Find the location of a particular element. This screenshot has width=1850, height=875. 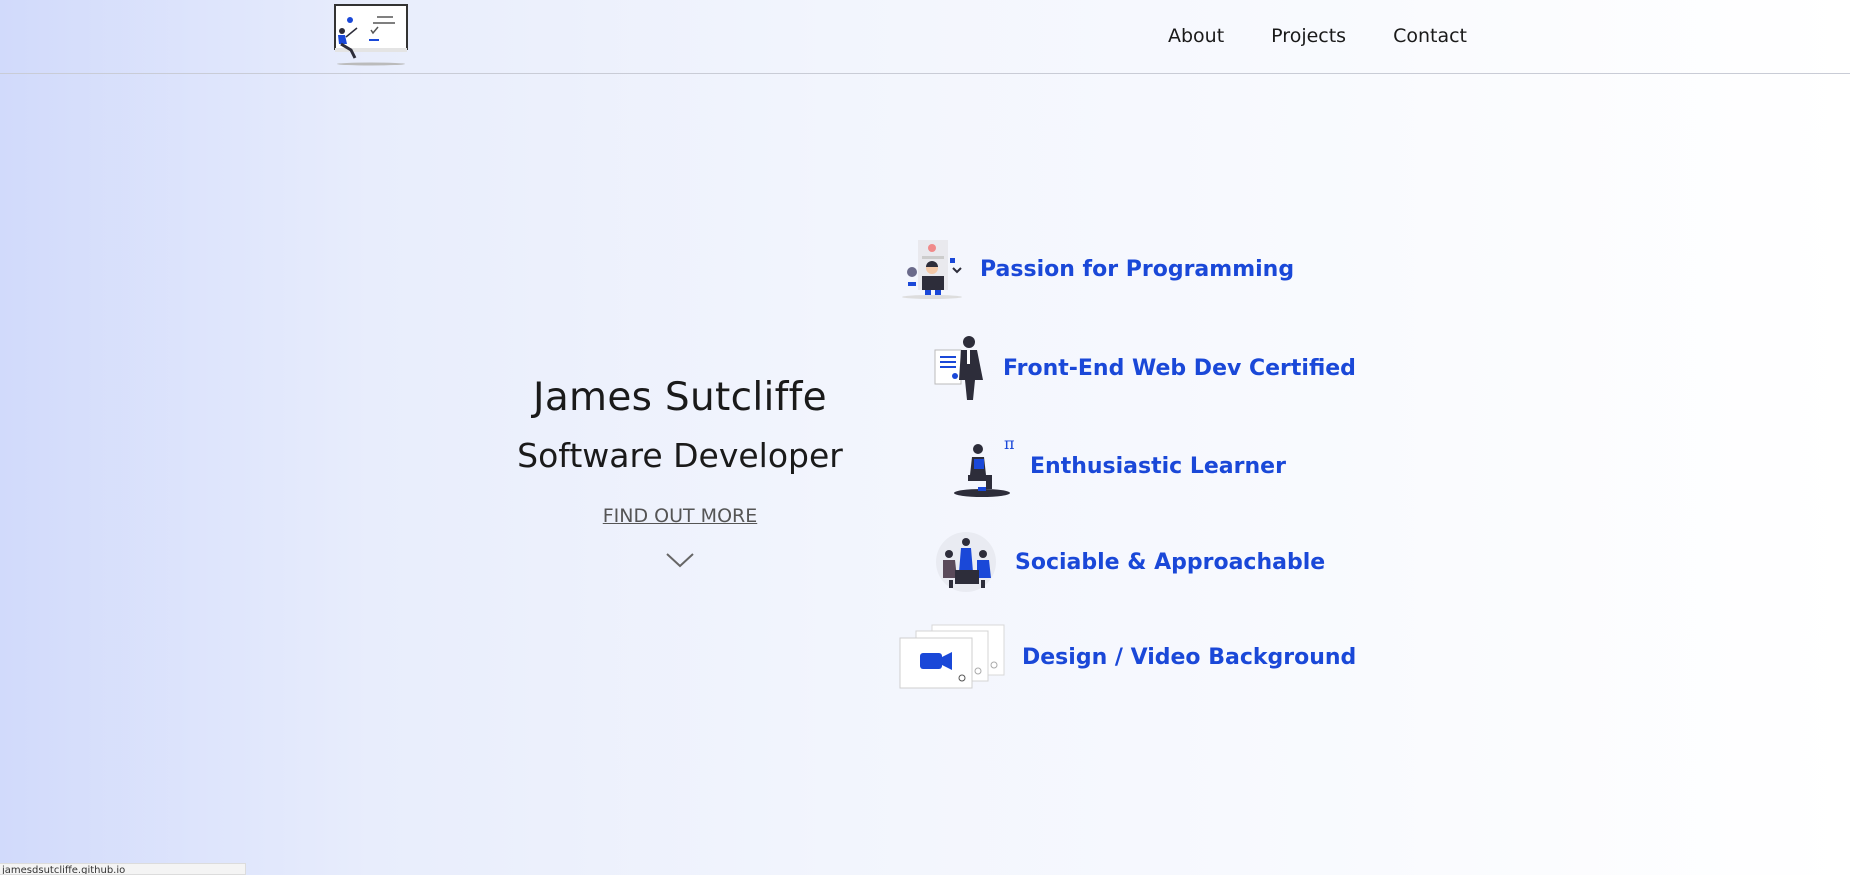

learner-pi-illustration-icon: π is located at coordinates (984, 466).